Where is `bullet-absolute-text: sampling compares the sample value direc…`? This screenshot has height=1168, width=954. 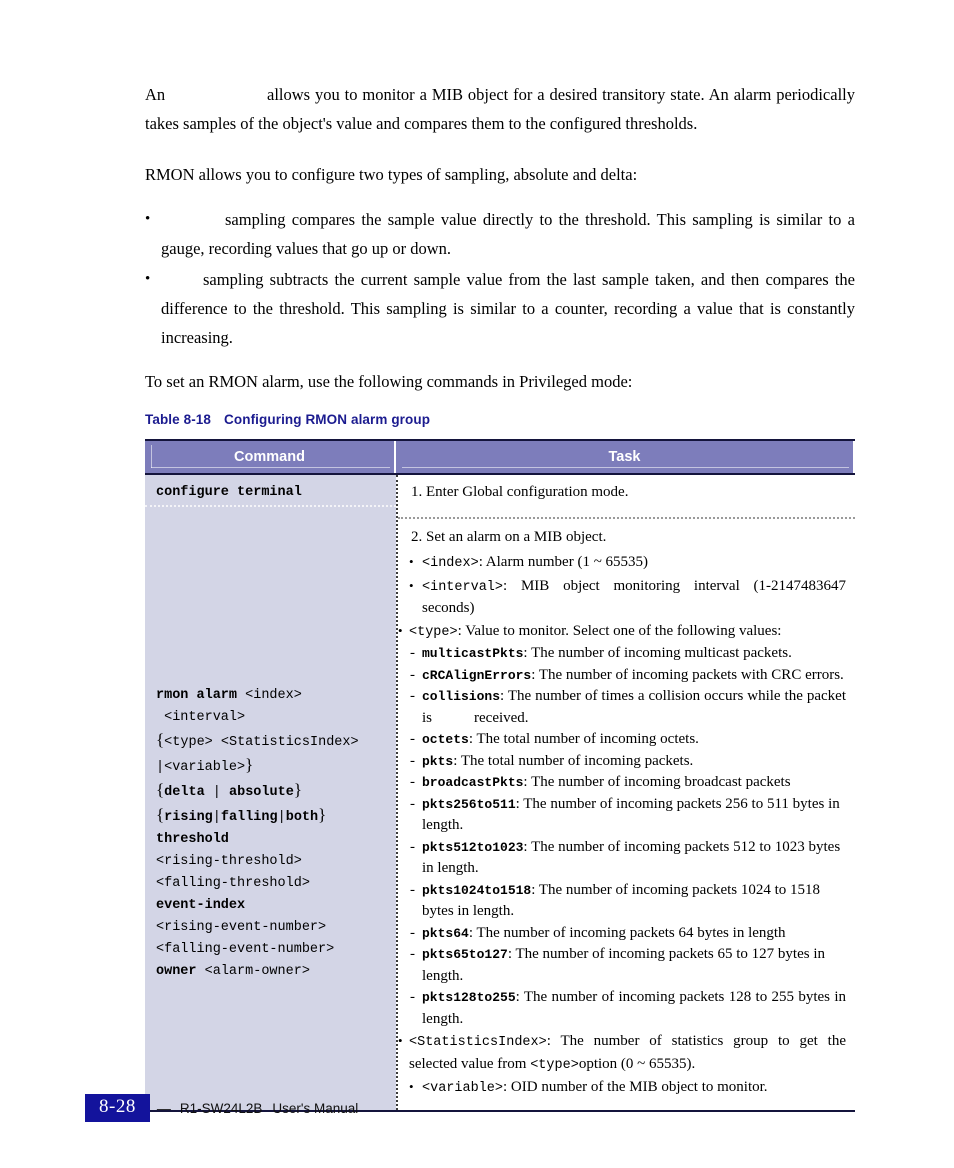 bullet-absolute-text: sampling compares the sample value direc… is located at coordinates (508, 234).